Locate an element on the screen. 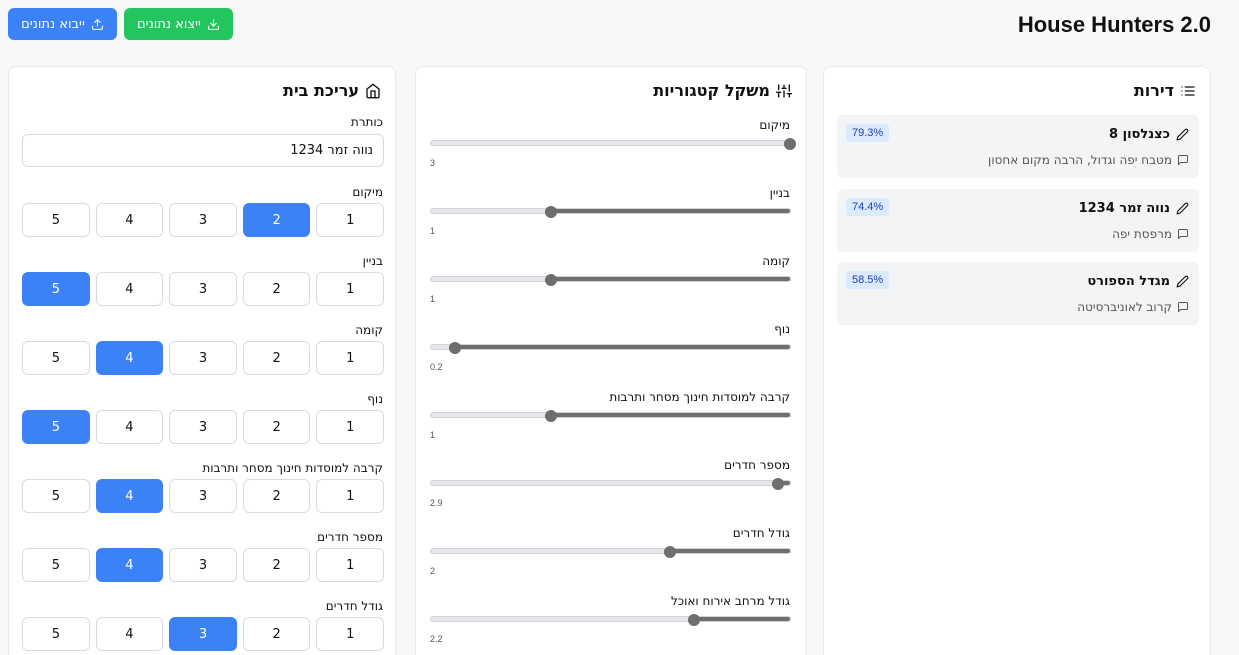 The image size is (1239, 655). weight-value: 2 is located at coordinates (433, 571).